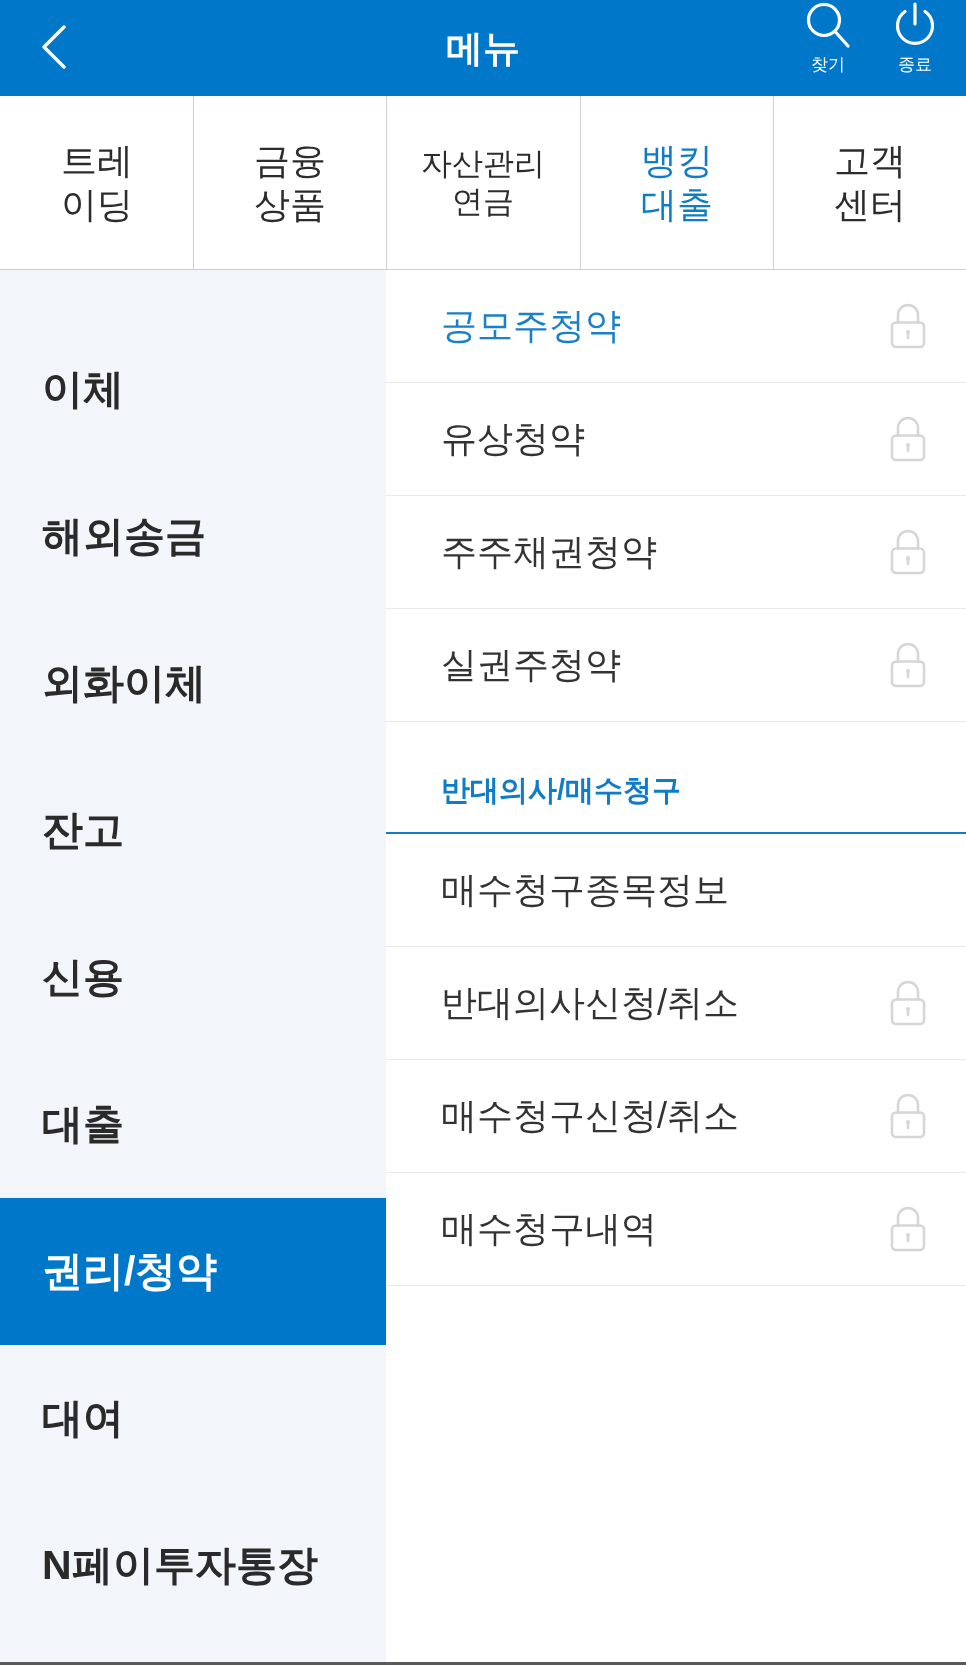 The width and height of the screenshot is (966, 1665). I want to click on submenu-item: 실권주청약, so click(676, 665).